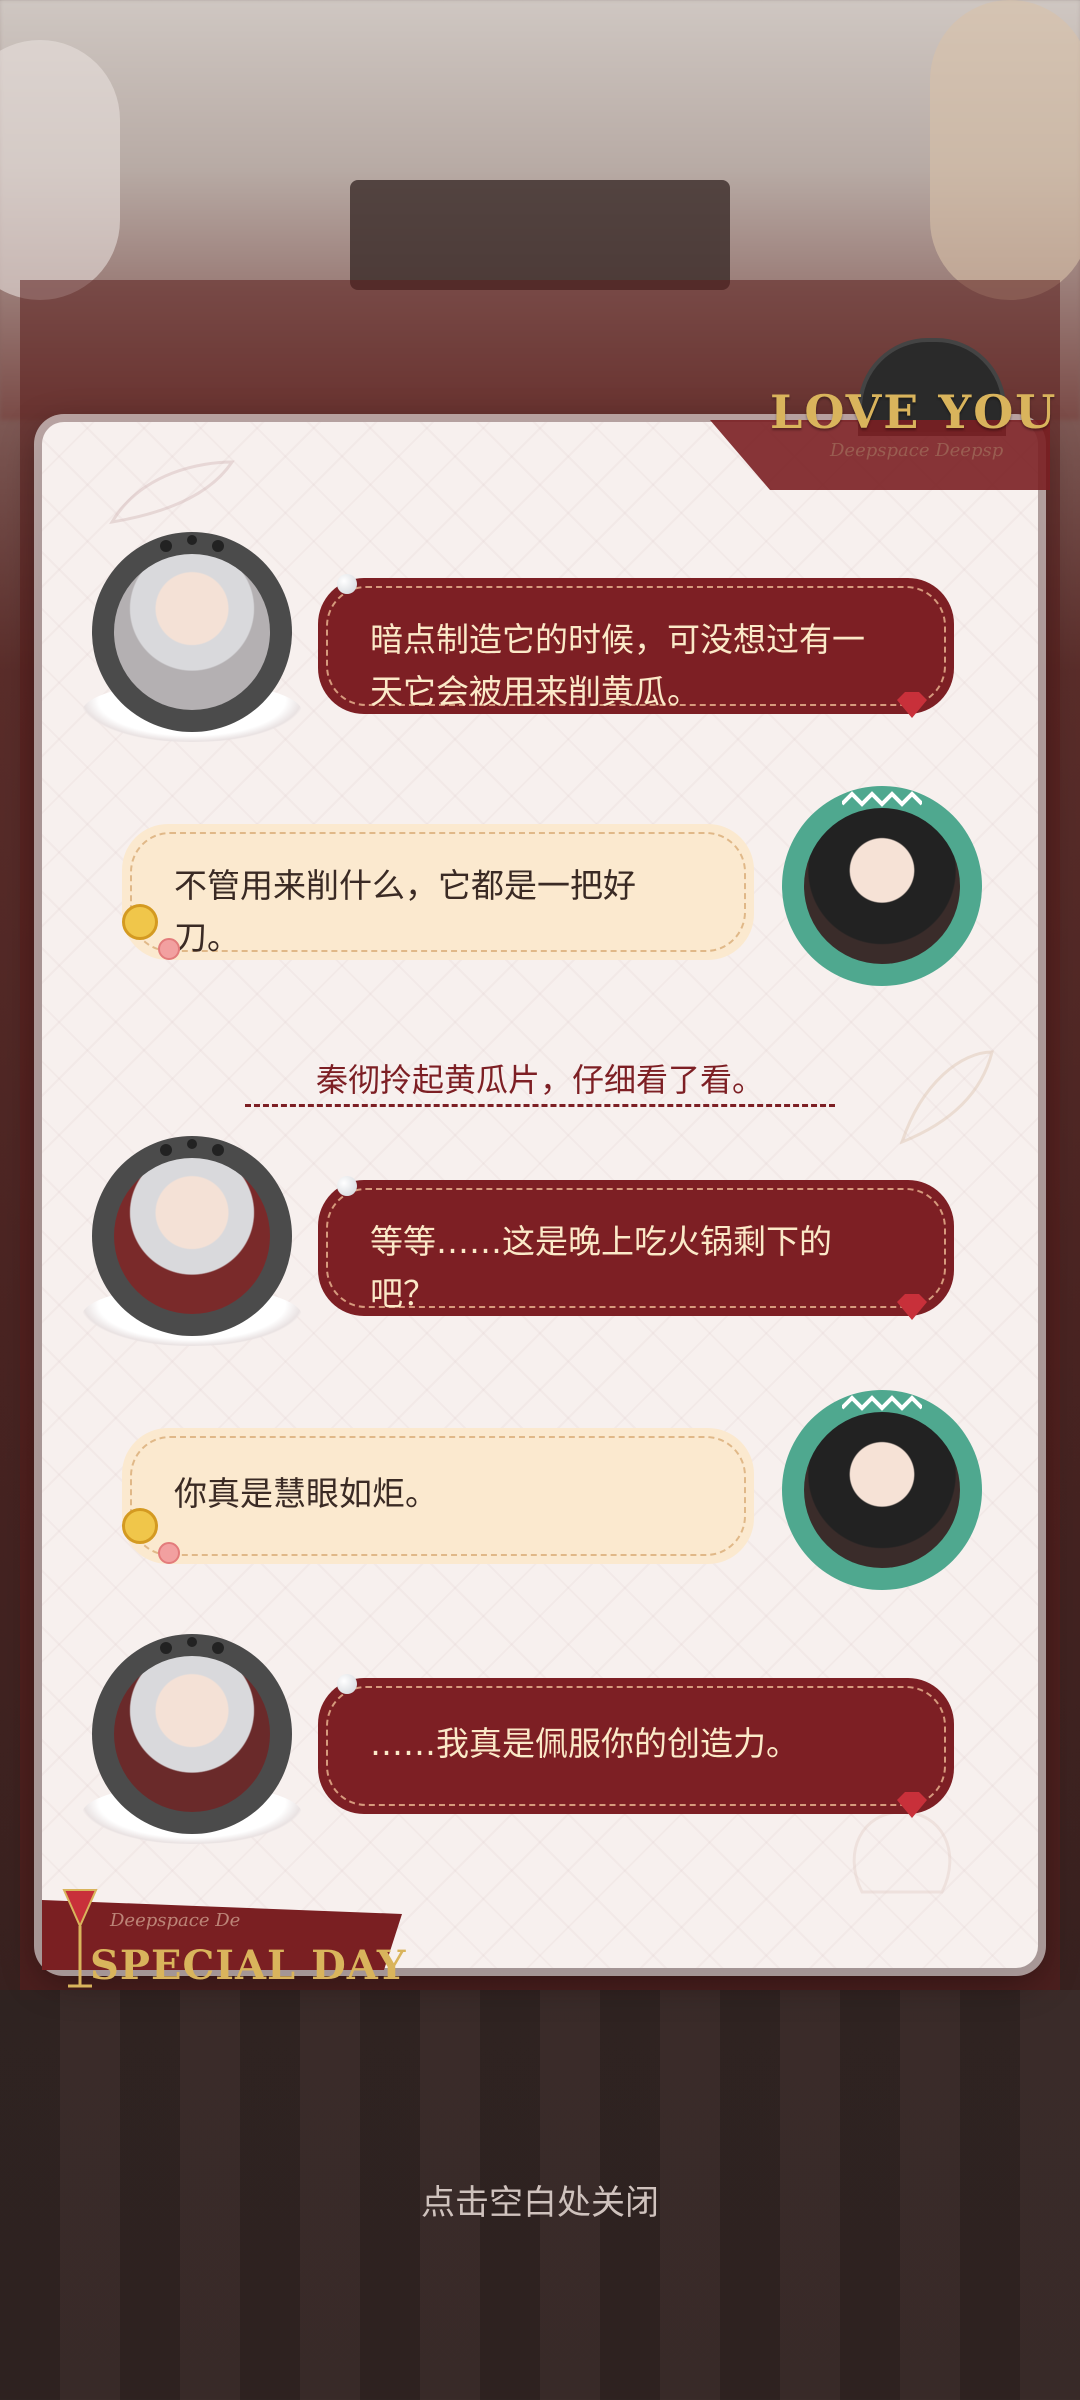 The width and height of the screenshot is (1080, 2400). What do you see at coordinates (584, 1743) in the screenshot?
I see `message-text: ……我真是佩服你的创造力。` at bounding box center [584, 1743].